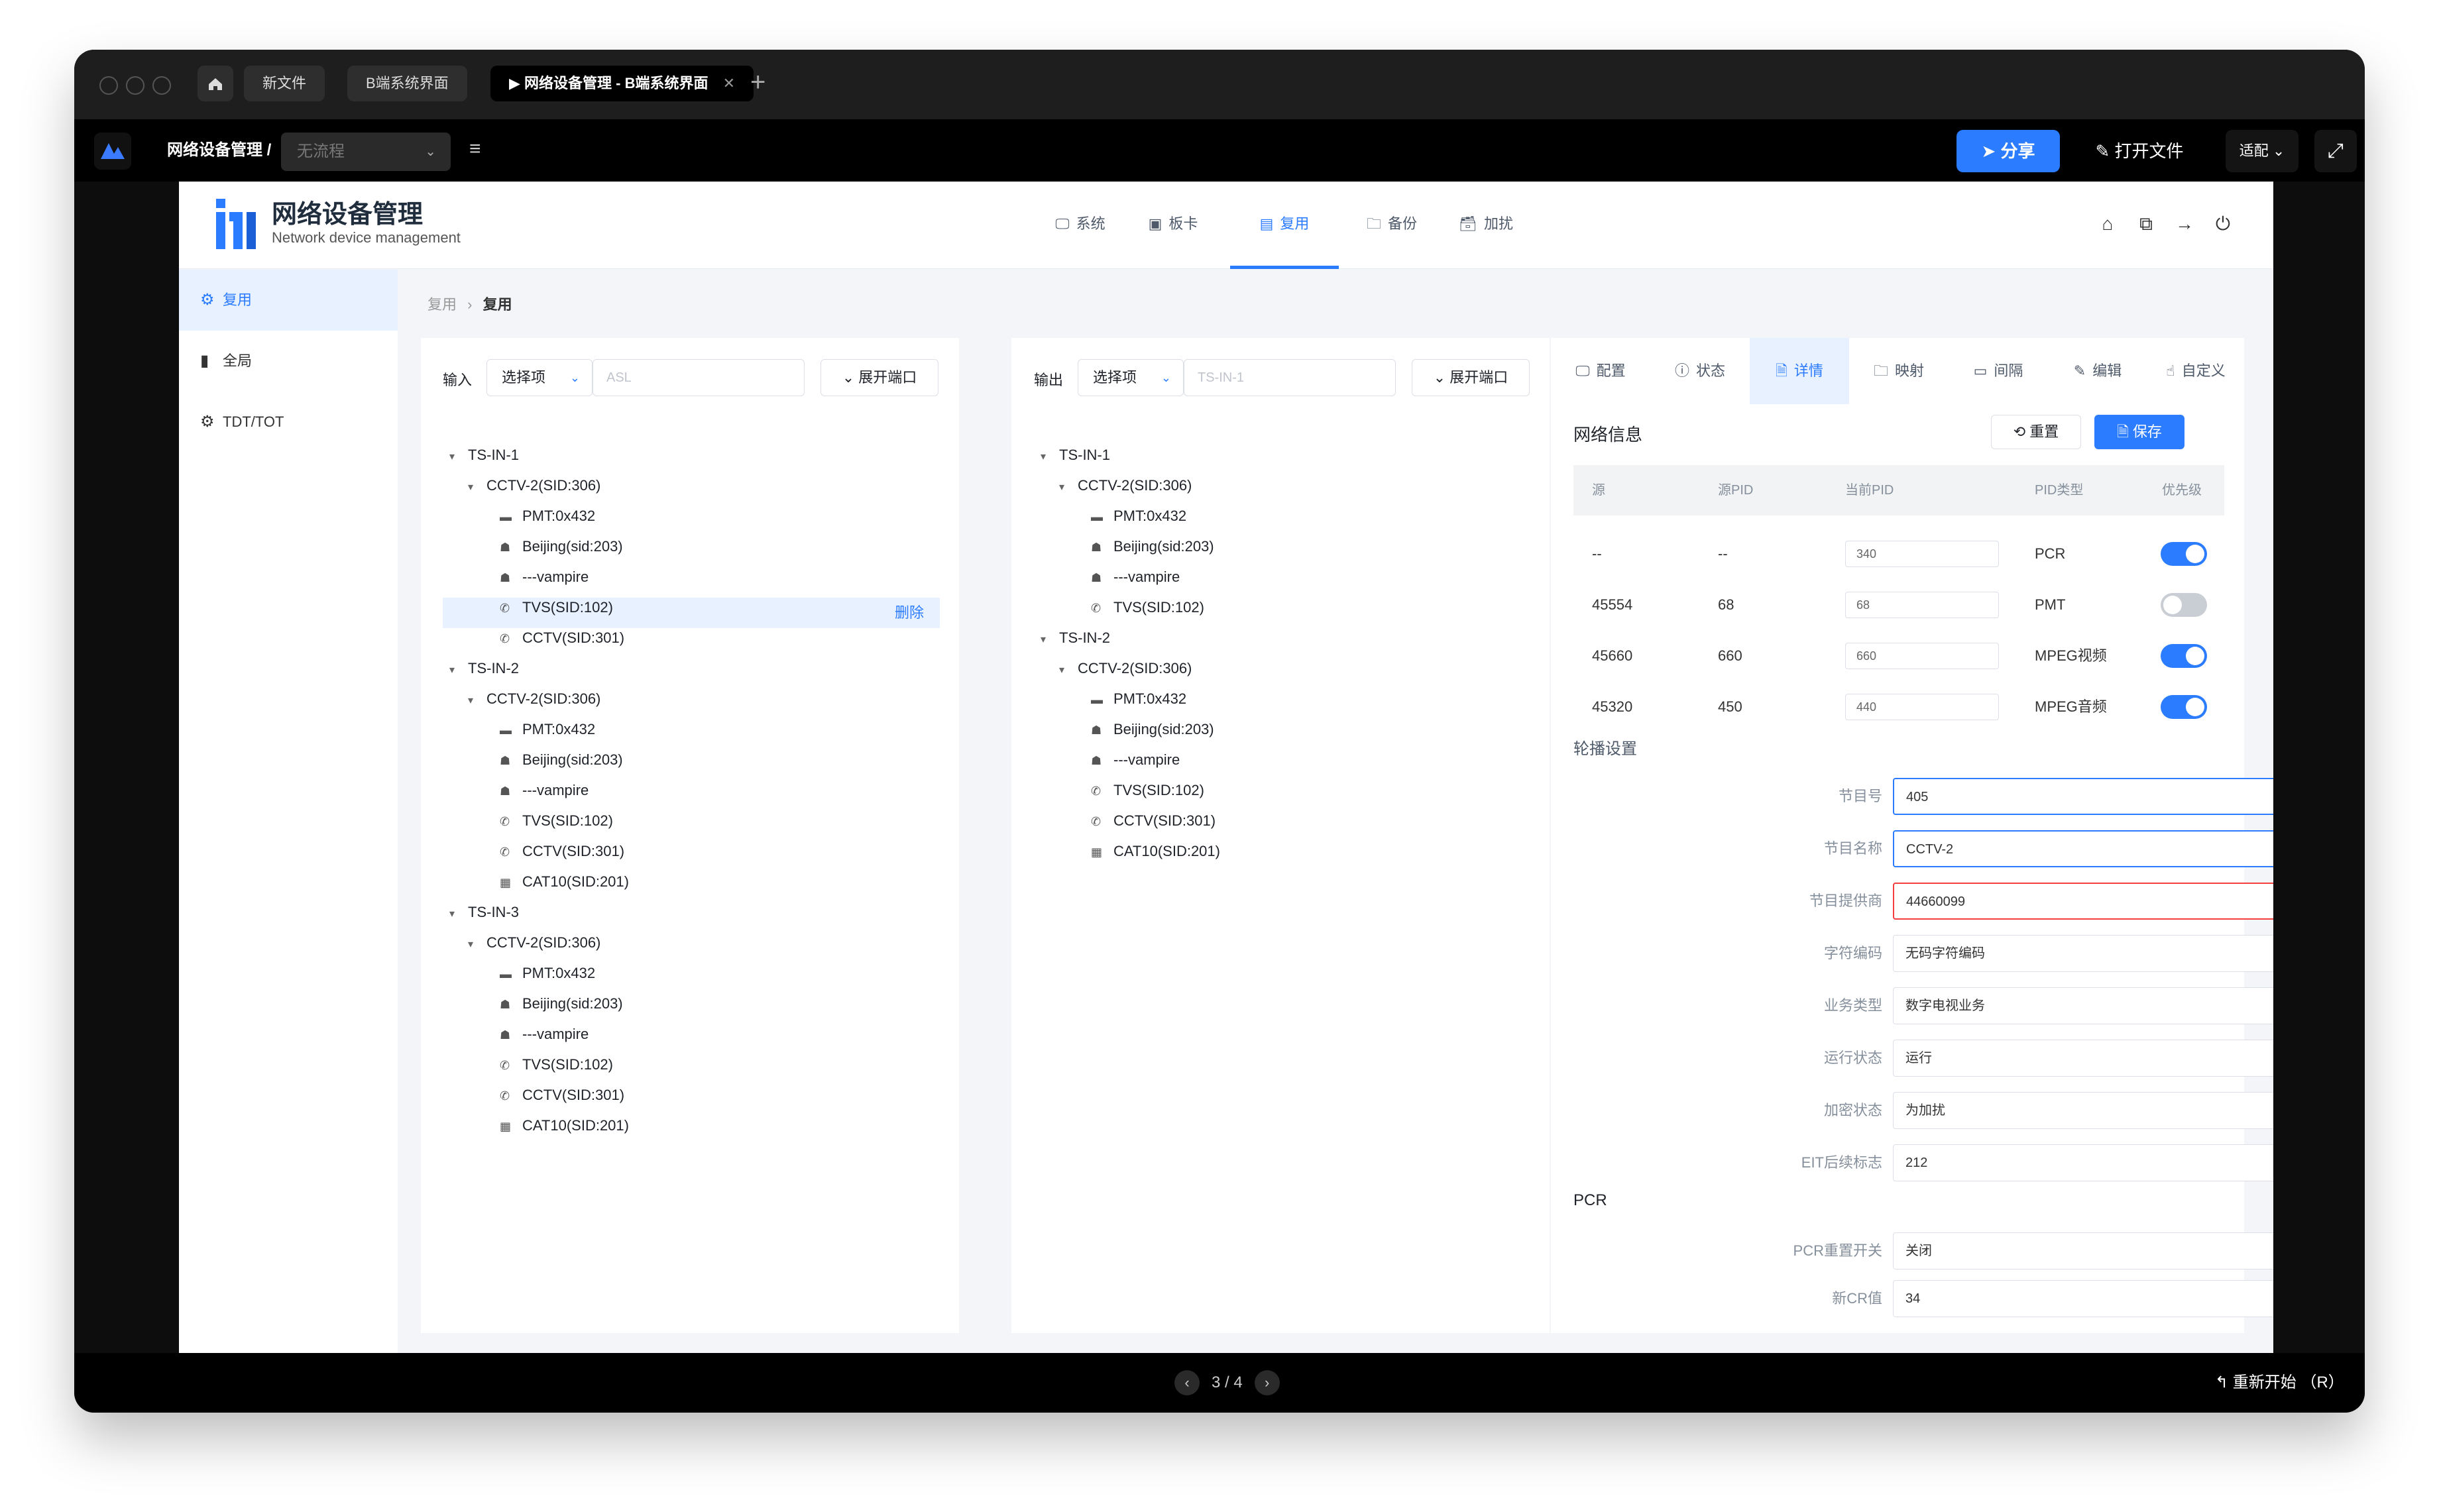  What do you see at coordinates (407, 83) in the screenshot?
I see `tab-b-system: B端系统界面` at bounding box center [407, 83].